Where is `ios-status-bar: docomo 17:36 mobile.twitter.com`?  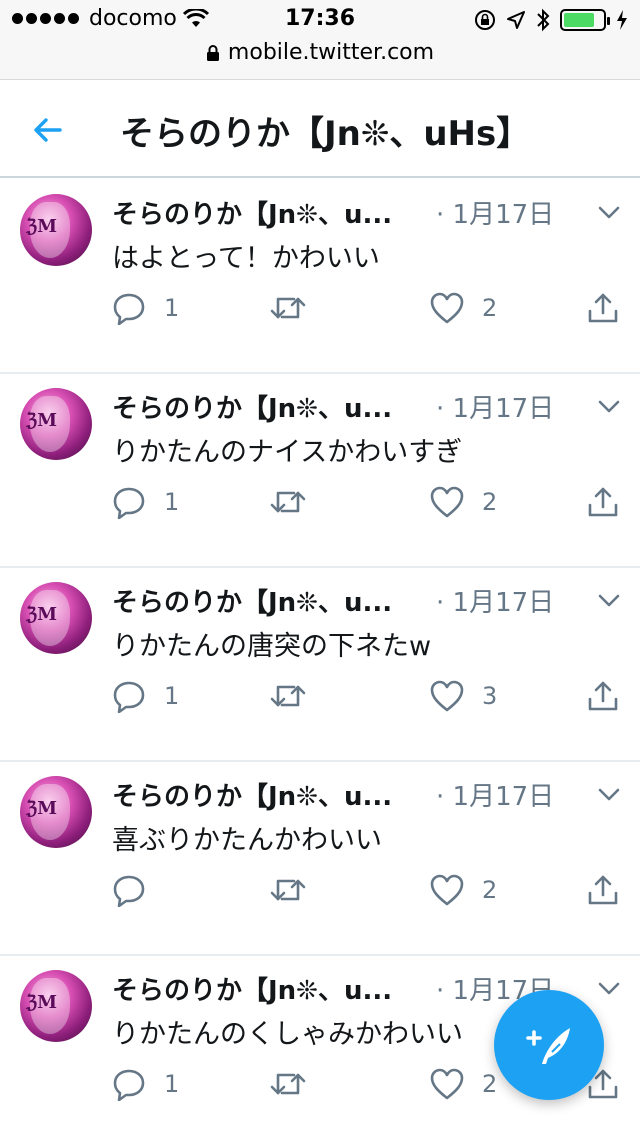 ios-status-bar: docomo 17:36 mobile.twitter.com is located at coordinates (320, 40).